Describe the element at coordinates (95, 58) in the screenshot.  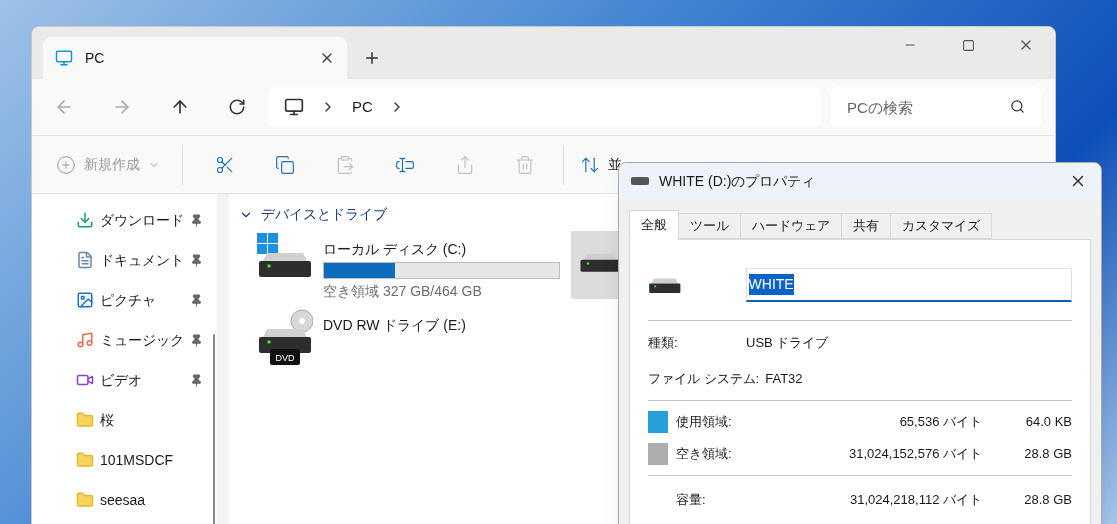
I see `tab-title: PC` at that location.